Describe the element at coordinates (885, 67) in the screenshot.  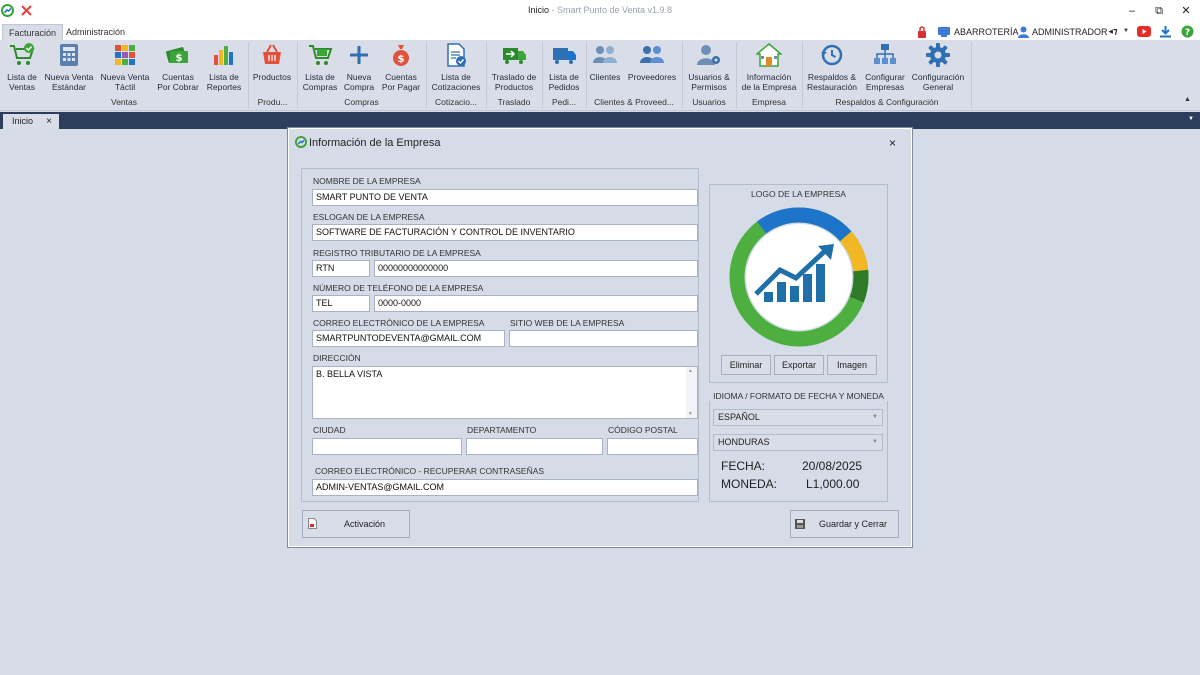
I see `configurar-empresas-button: Configurar Empresas` at that location.